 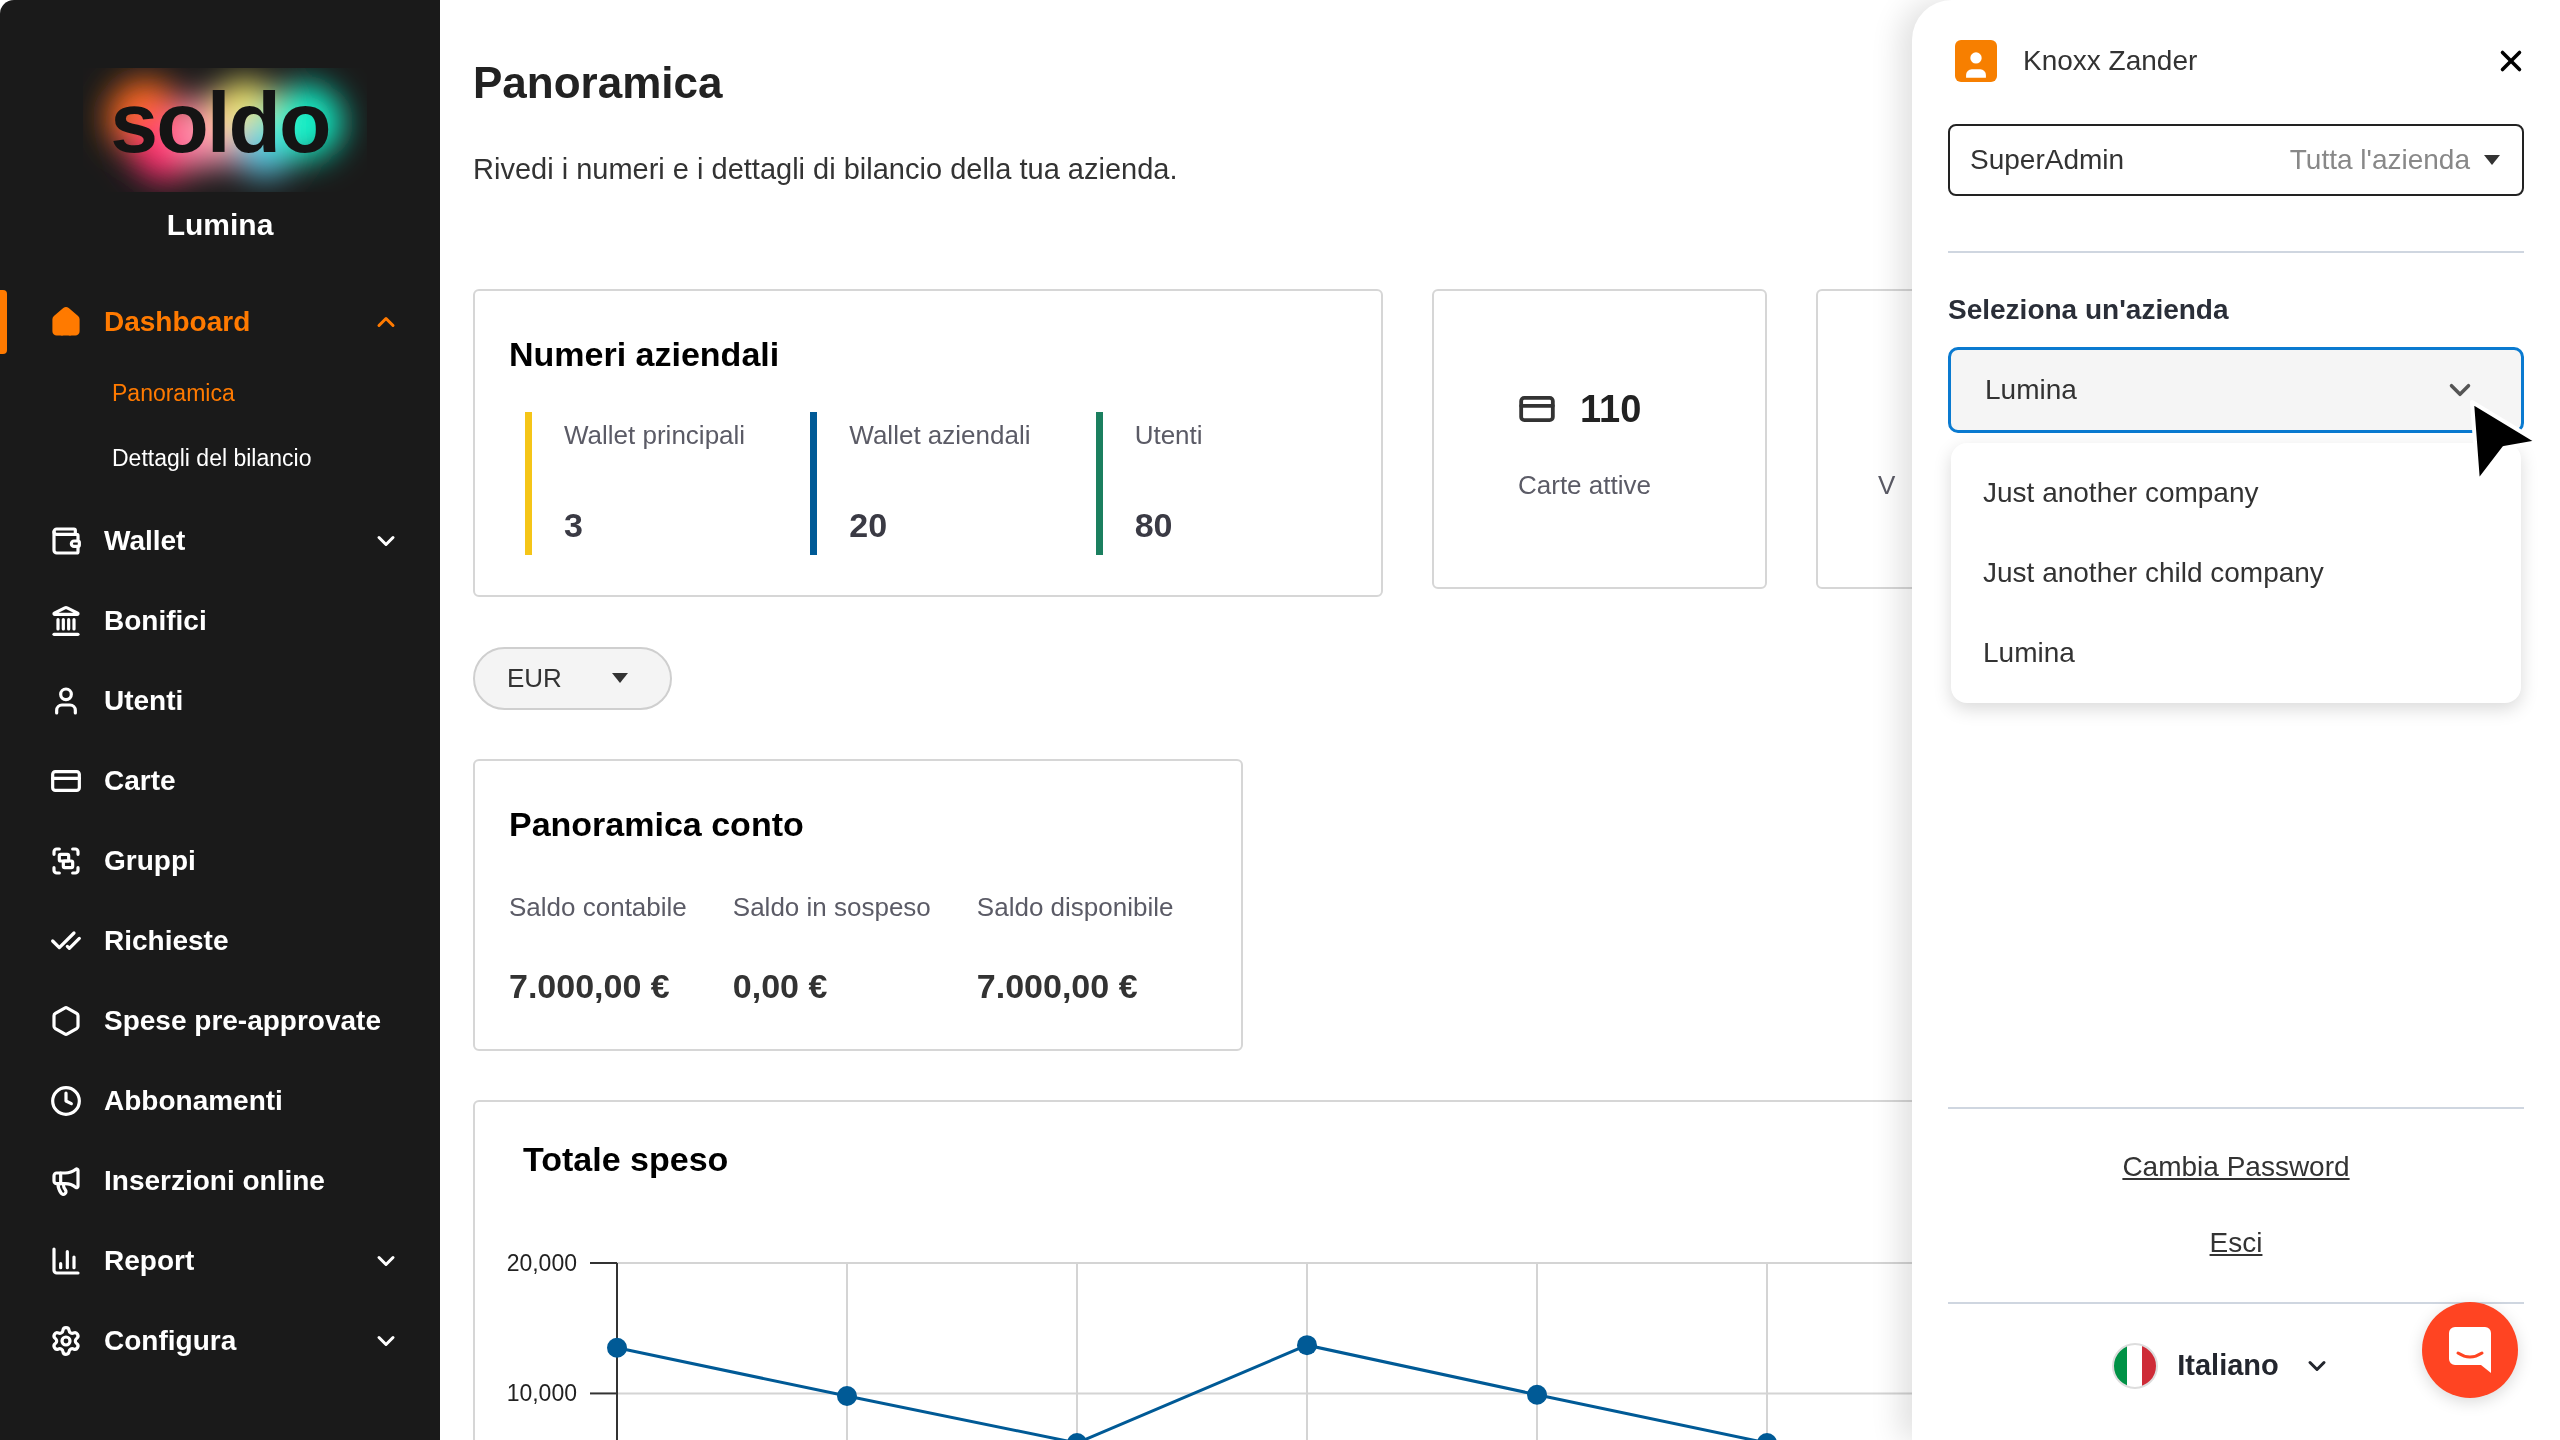 What do you see at coordinates (657, 824) in the screenshot?
I see `card-title: Panoramica conto` at bounding box center [657, 824].